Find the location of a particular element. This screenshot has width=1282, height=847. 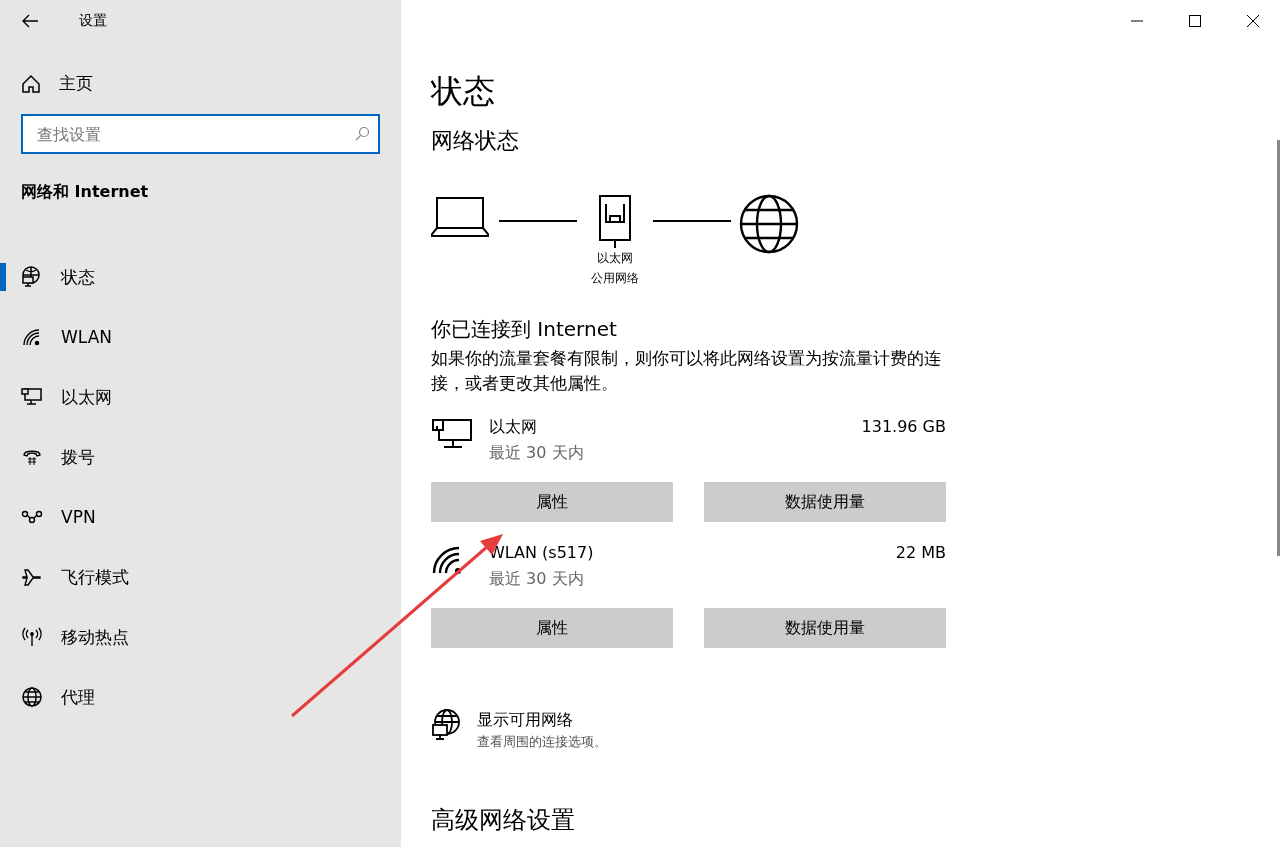

hotspot-icon is located at coordinates (32, 637).